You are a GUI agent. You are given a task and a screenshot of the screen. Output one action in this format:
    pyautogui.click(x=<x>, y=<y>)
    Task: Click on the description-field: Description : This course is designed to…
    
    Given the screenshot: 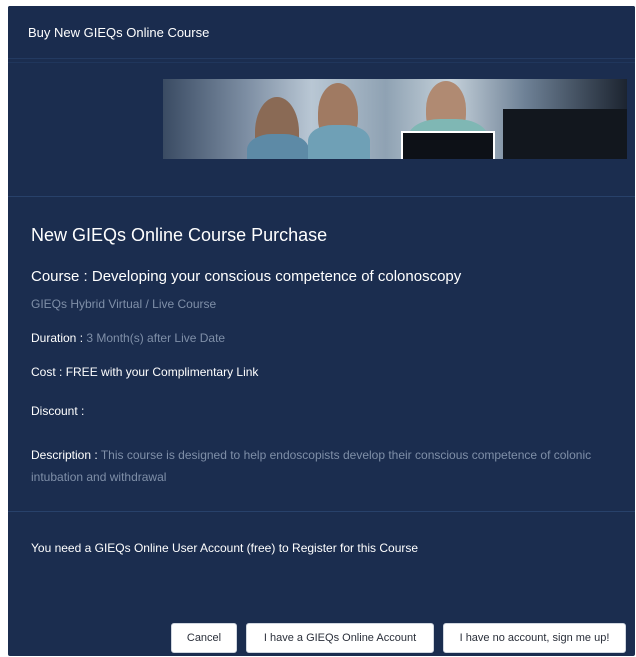 What is the action you would take?
    pyautogui.click(x=328, y=466)
    